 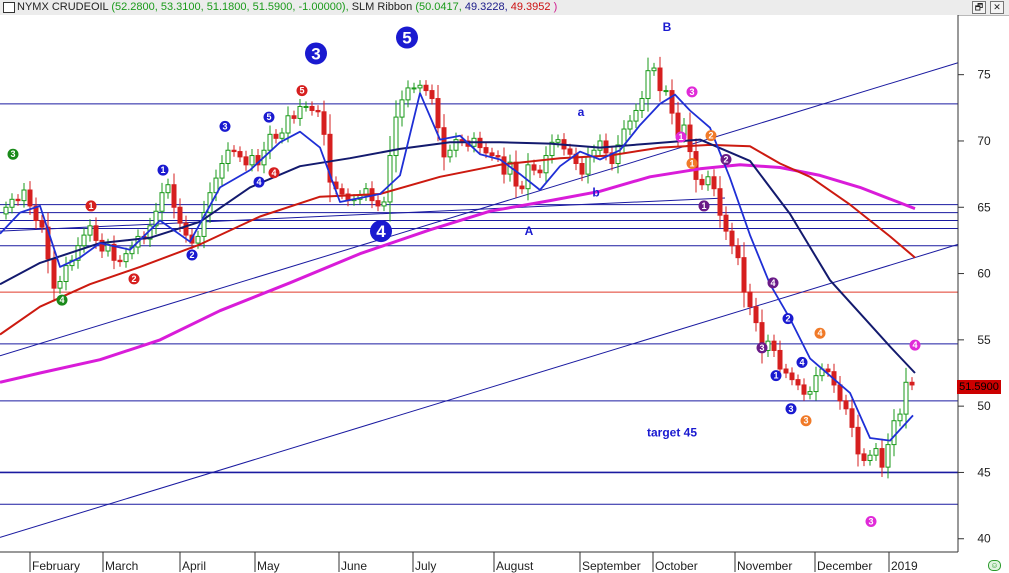 I want to click on x-tick-label-5: July, so click(x=425, y=566).